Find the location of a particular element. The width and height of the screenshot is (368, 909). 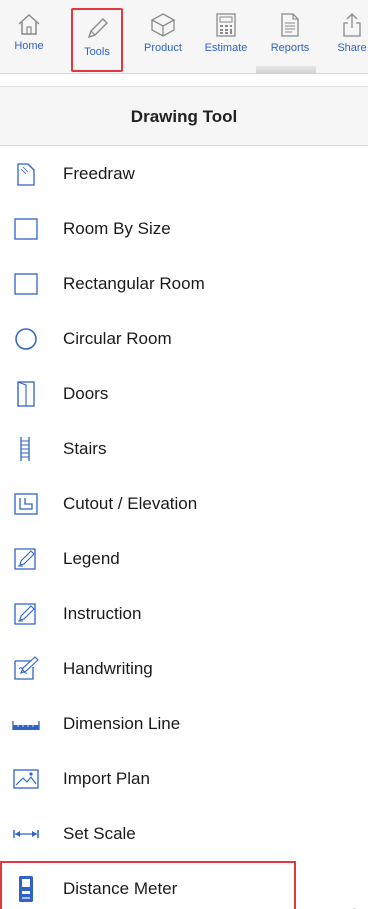

tool-item-freedraw: Freedraw is located at coordinates (184, 173).